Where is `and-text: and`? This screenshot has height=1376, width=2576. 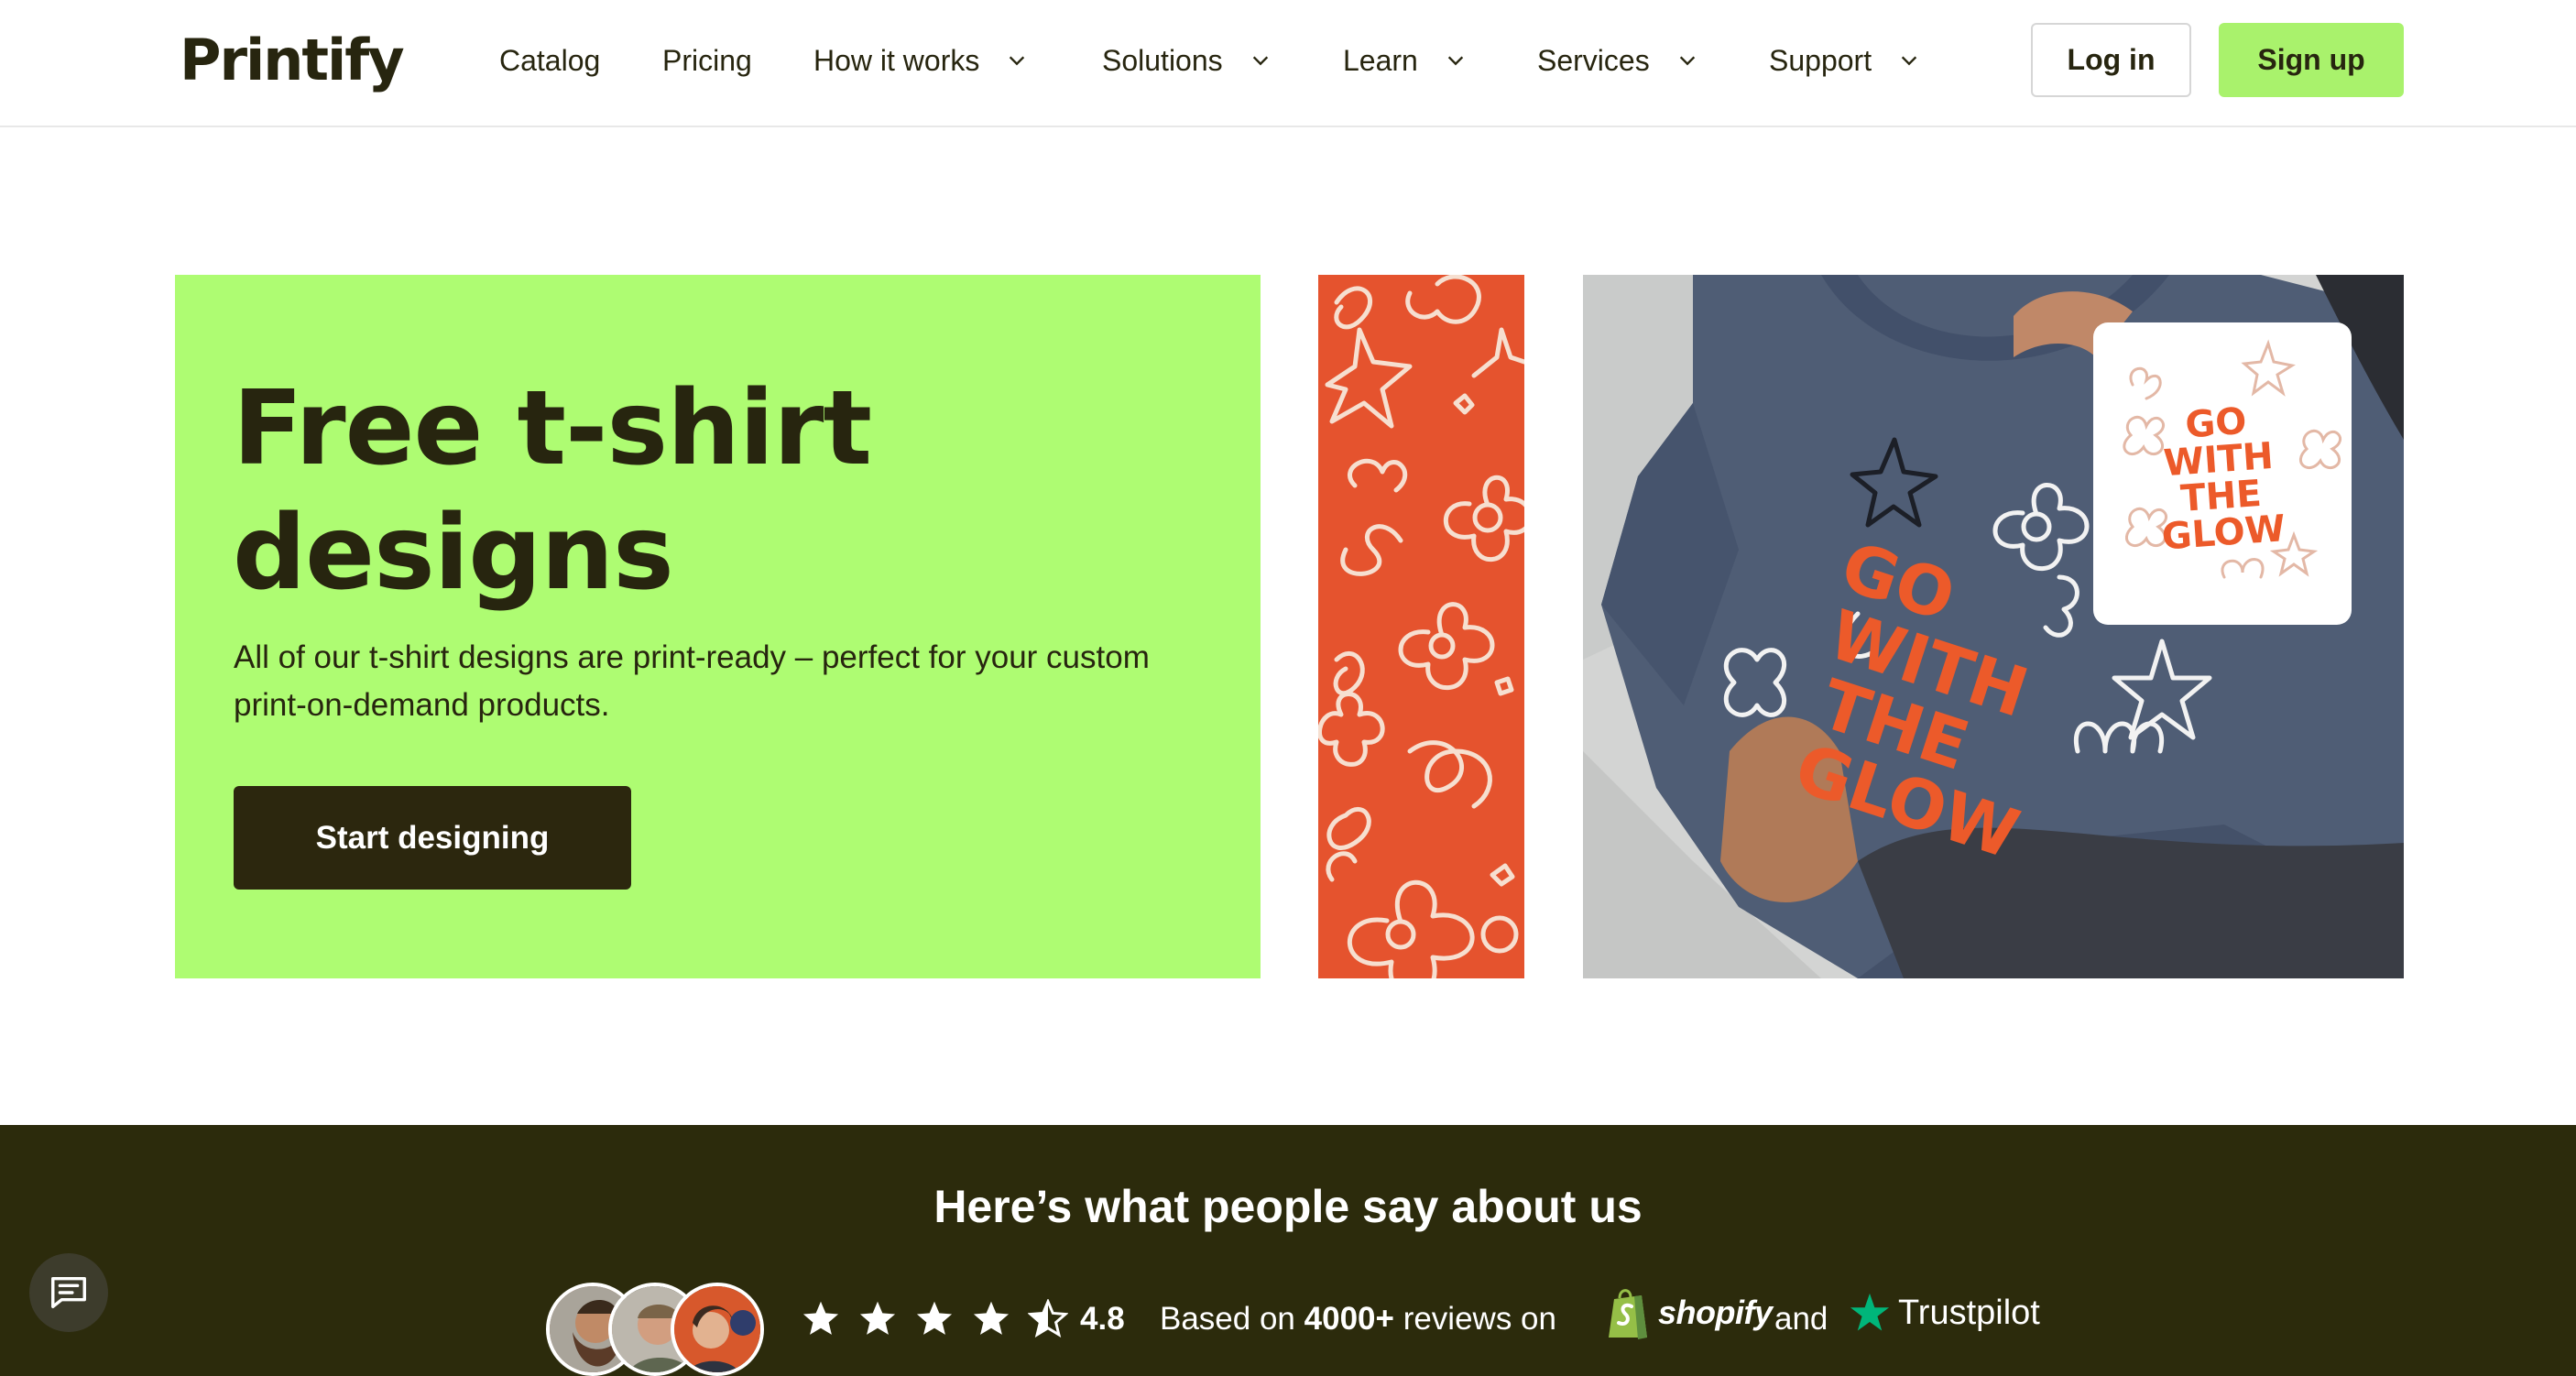 and-text: and is located at coordinates (1801, 1319).